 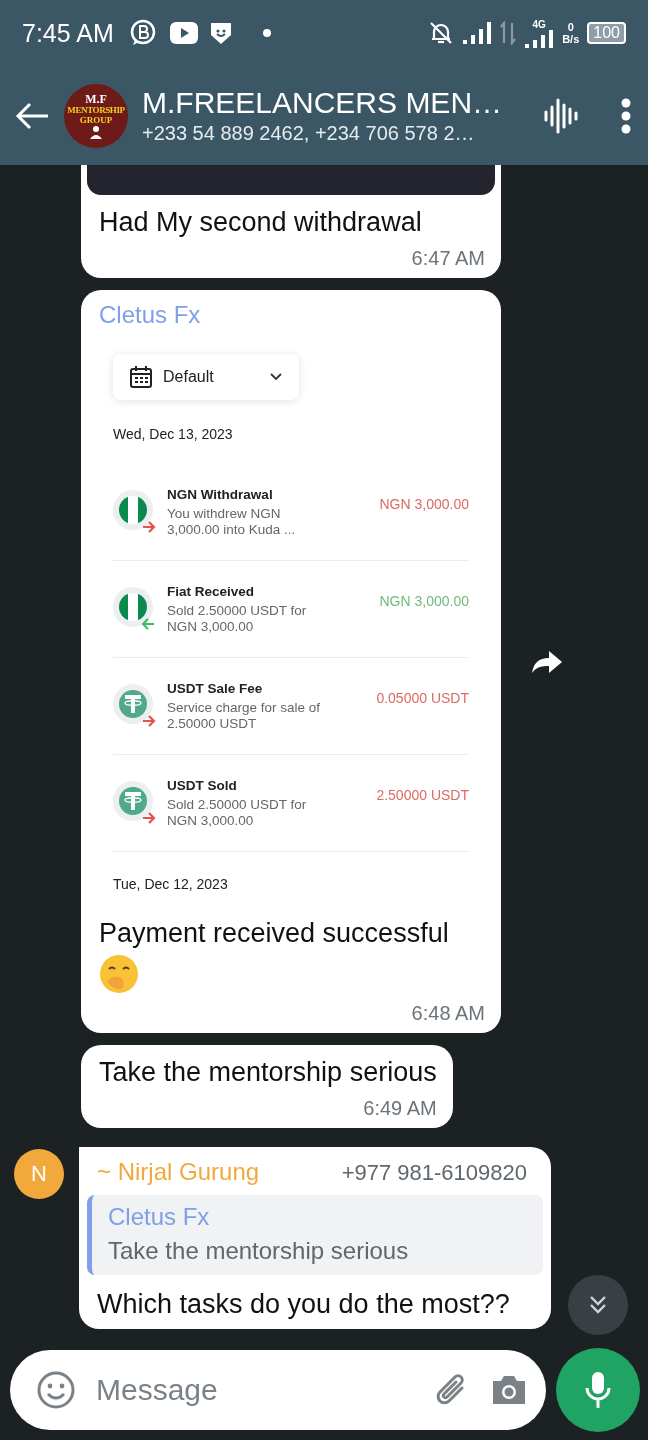 What do you see at coordinates (509, 1390) in the screenshot?
I see `camera-icon` at bounding box center [509, 1390].